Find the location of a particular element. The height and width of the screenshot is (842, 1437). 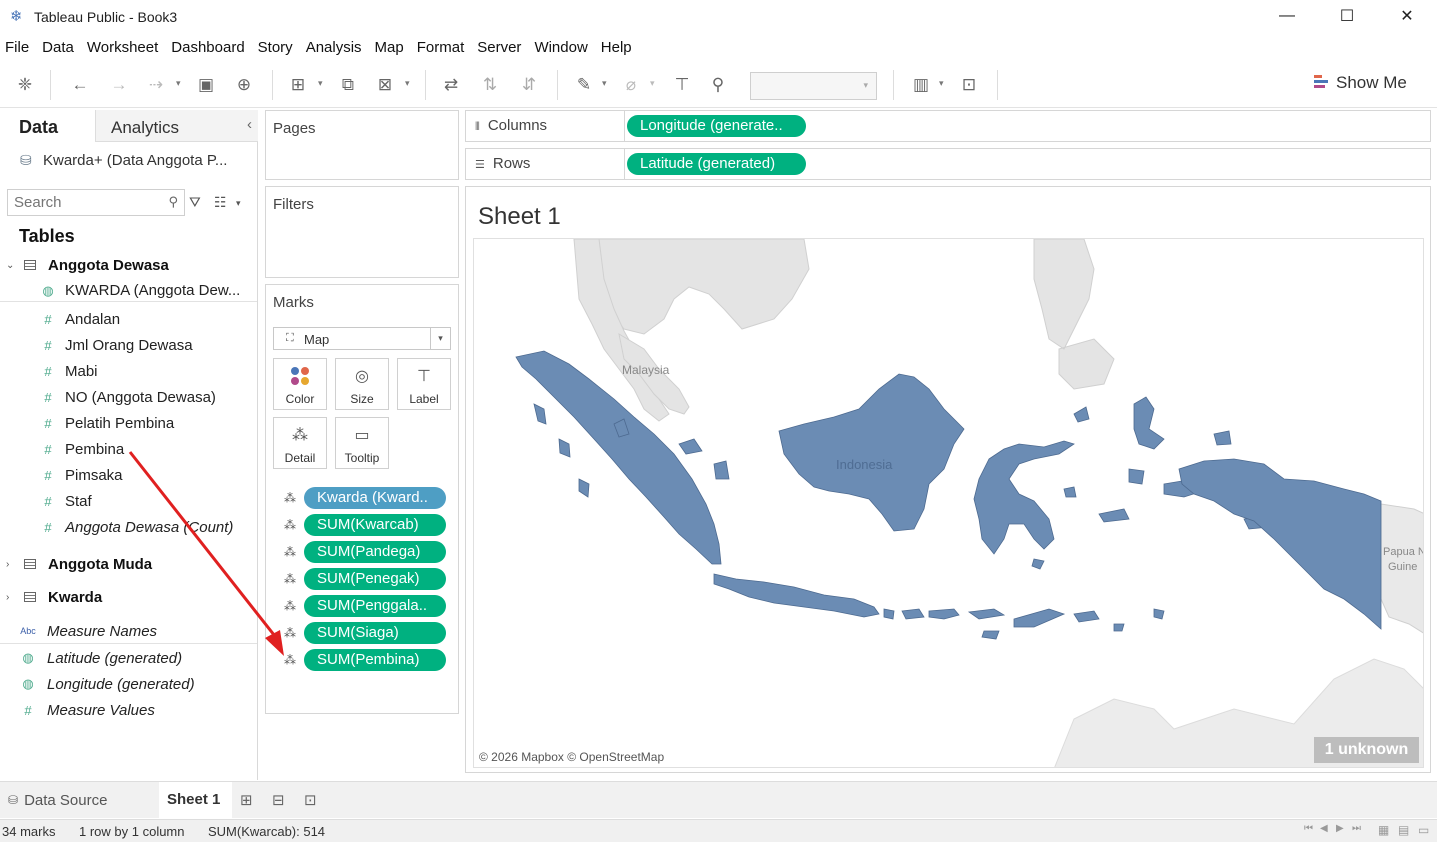

marks-pill-row: ⁂ SUM(Kwarcab) is located at coordinates (365, 525).